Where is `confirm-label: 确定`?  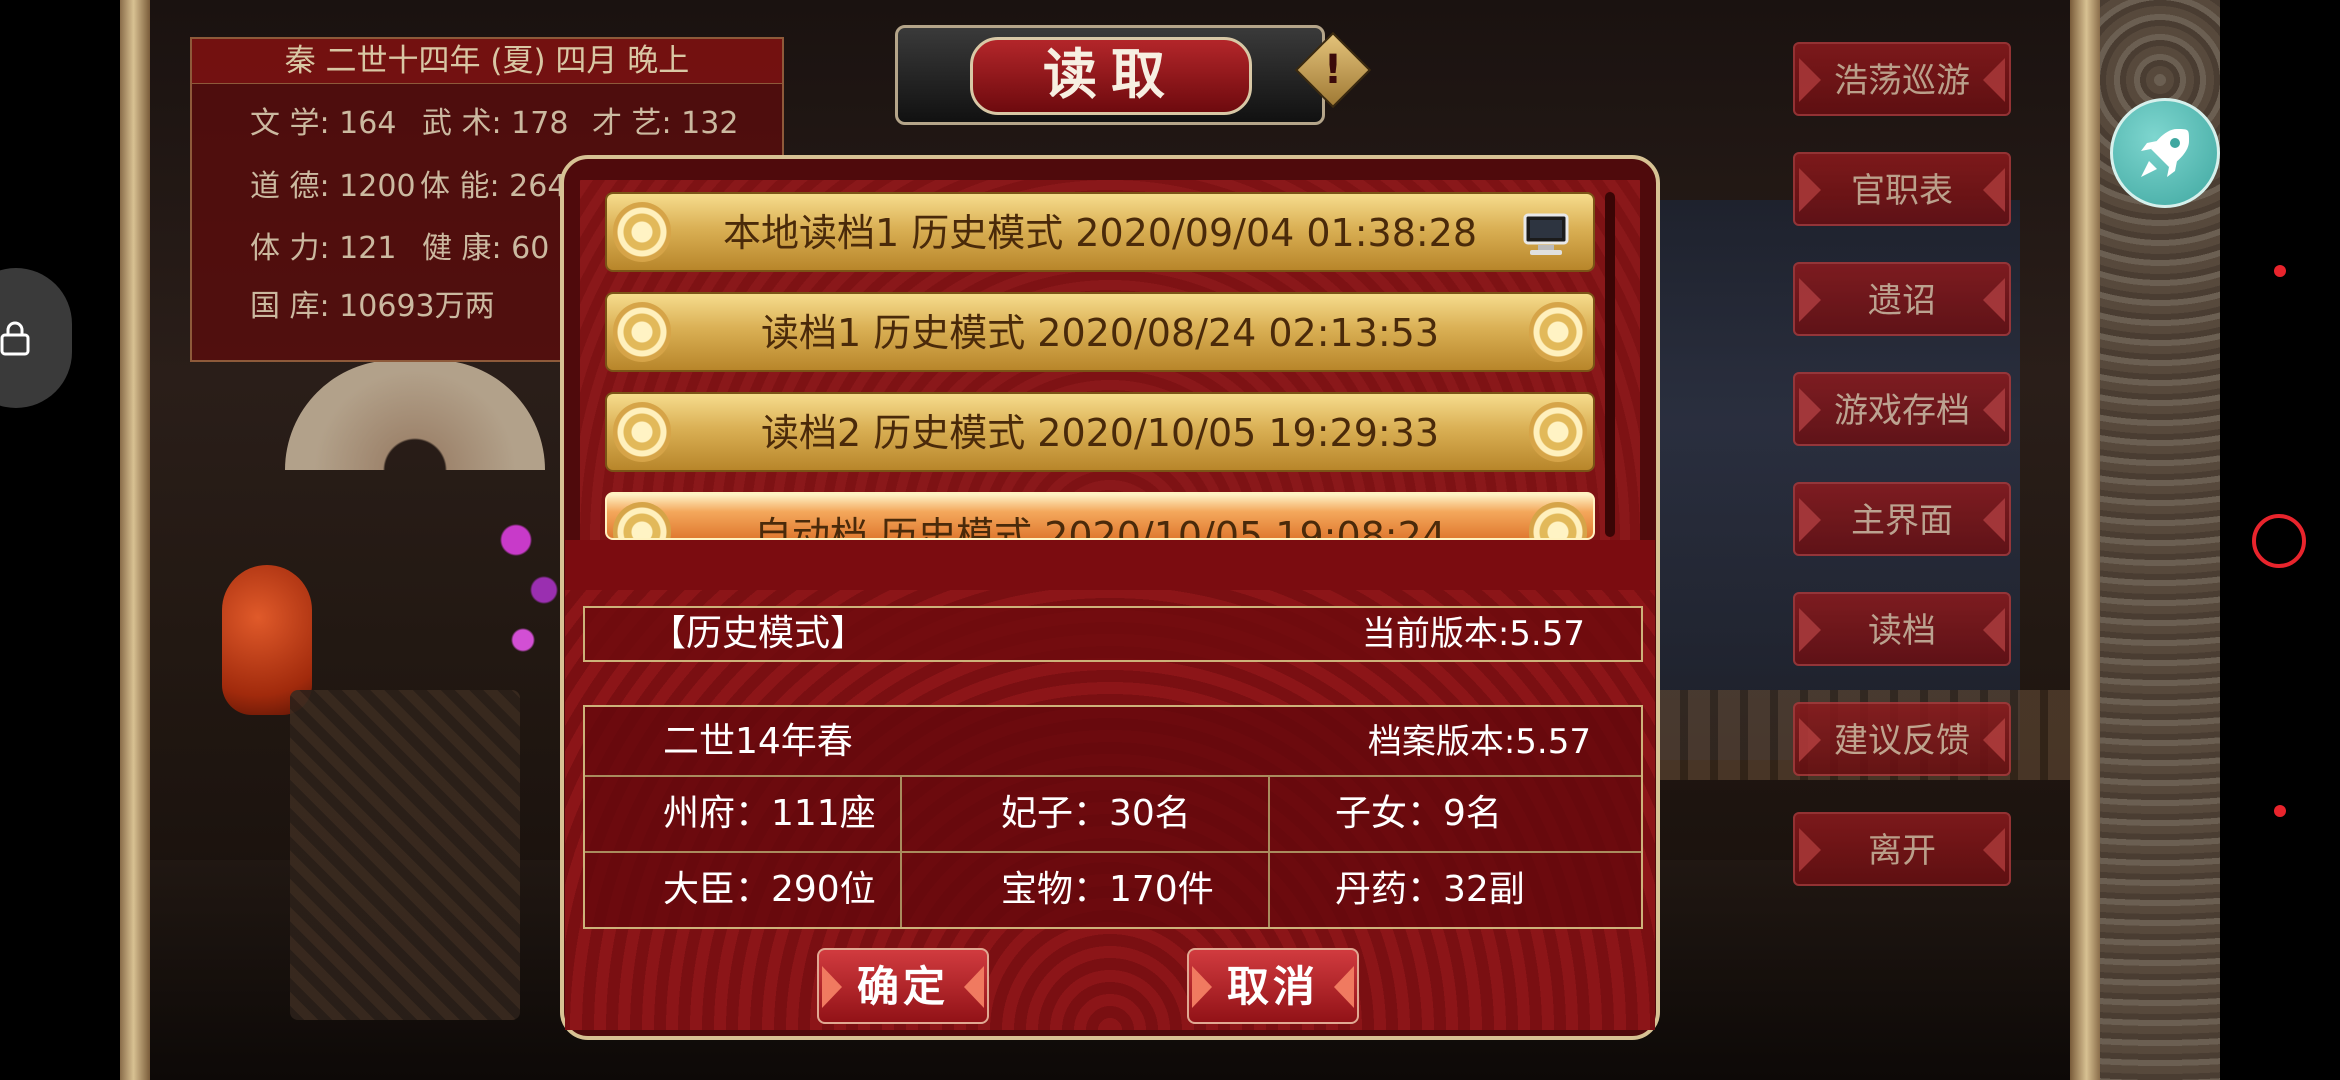
confirm-label: 确定 is located at coordinates (902, 986).